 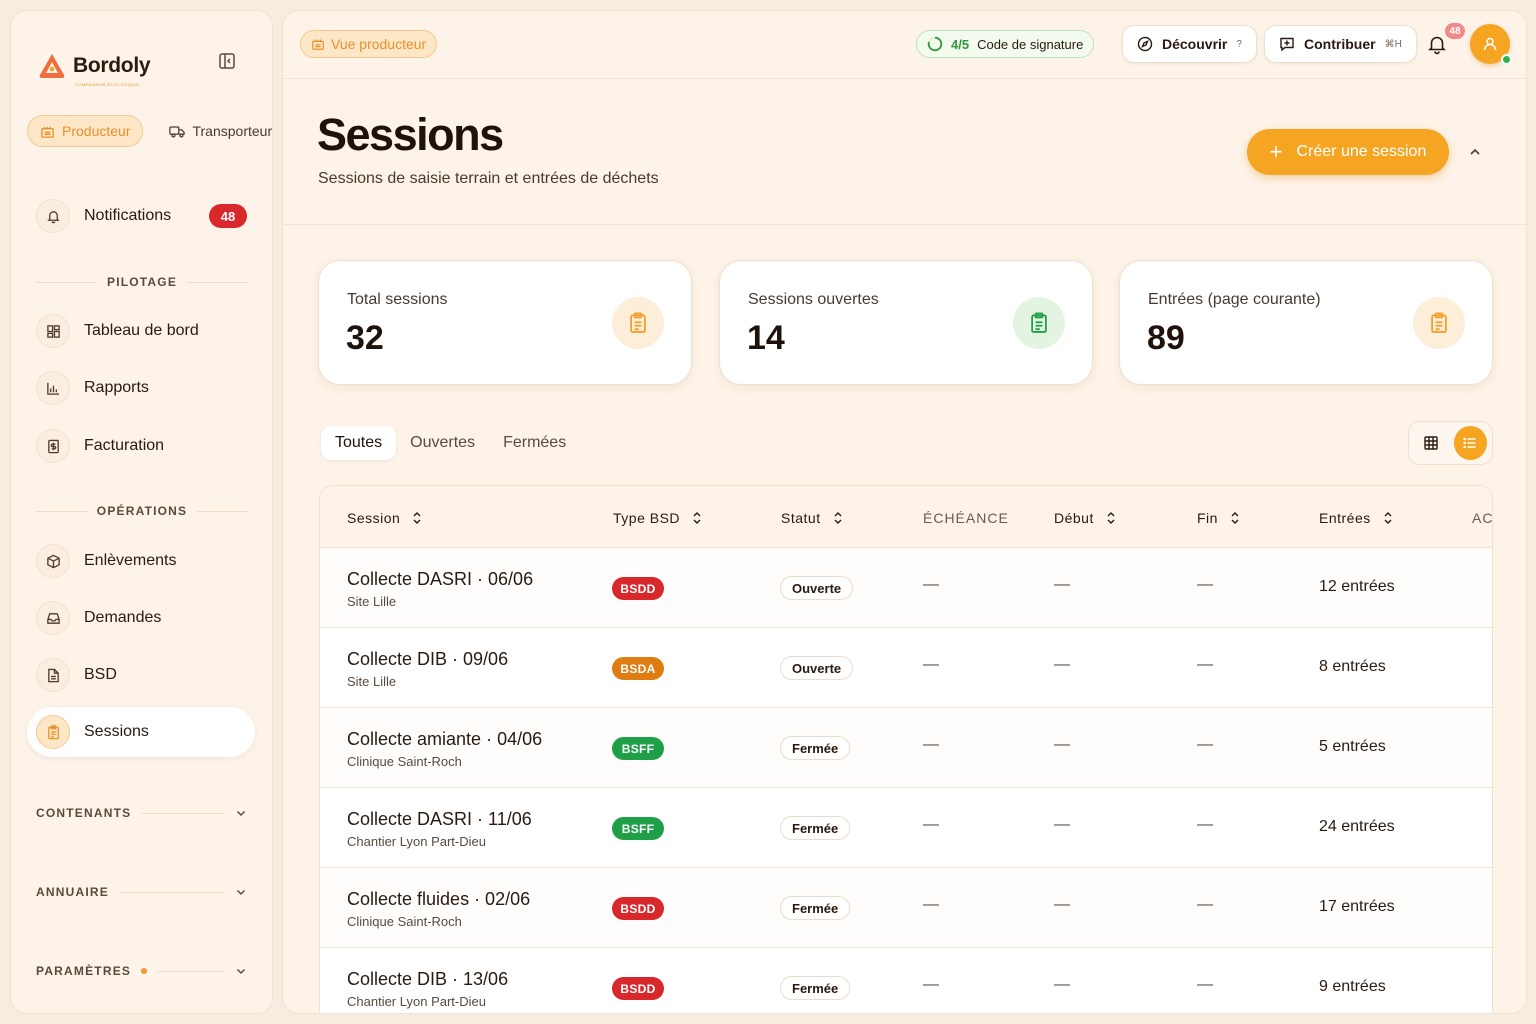 I want to click on column-header-fin: Fin, so click(x=1219, y=518).